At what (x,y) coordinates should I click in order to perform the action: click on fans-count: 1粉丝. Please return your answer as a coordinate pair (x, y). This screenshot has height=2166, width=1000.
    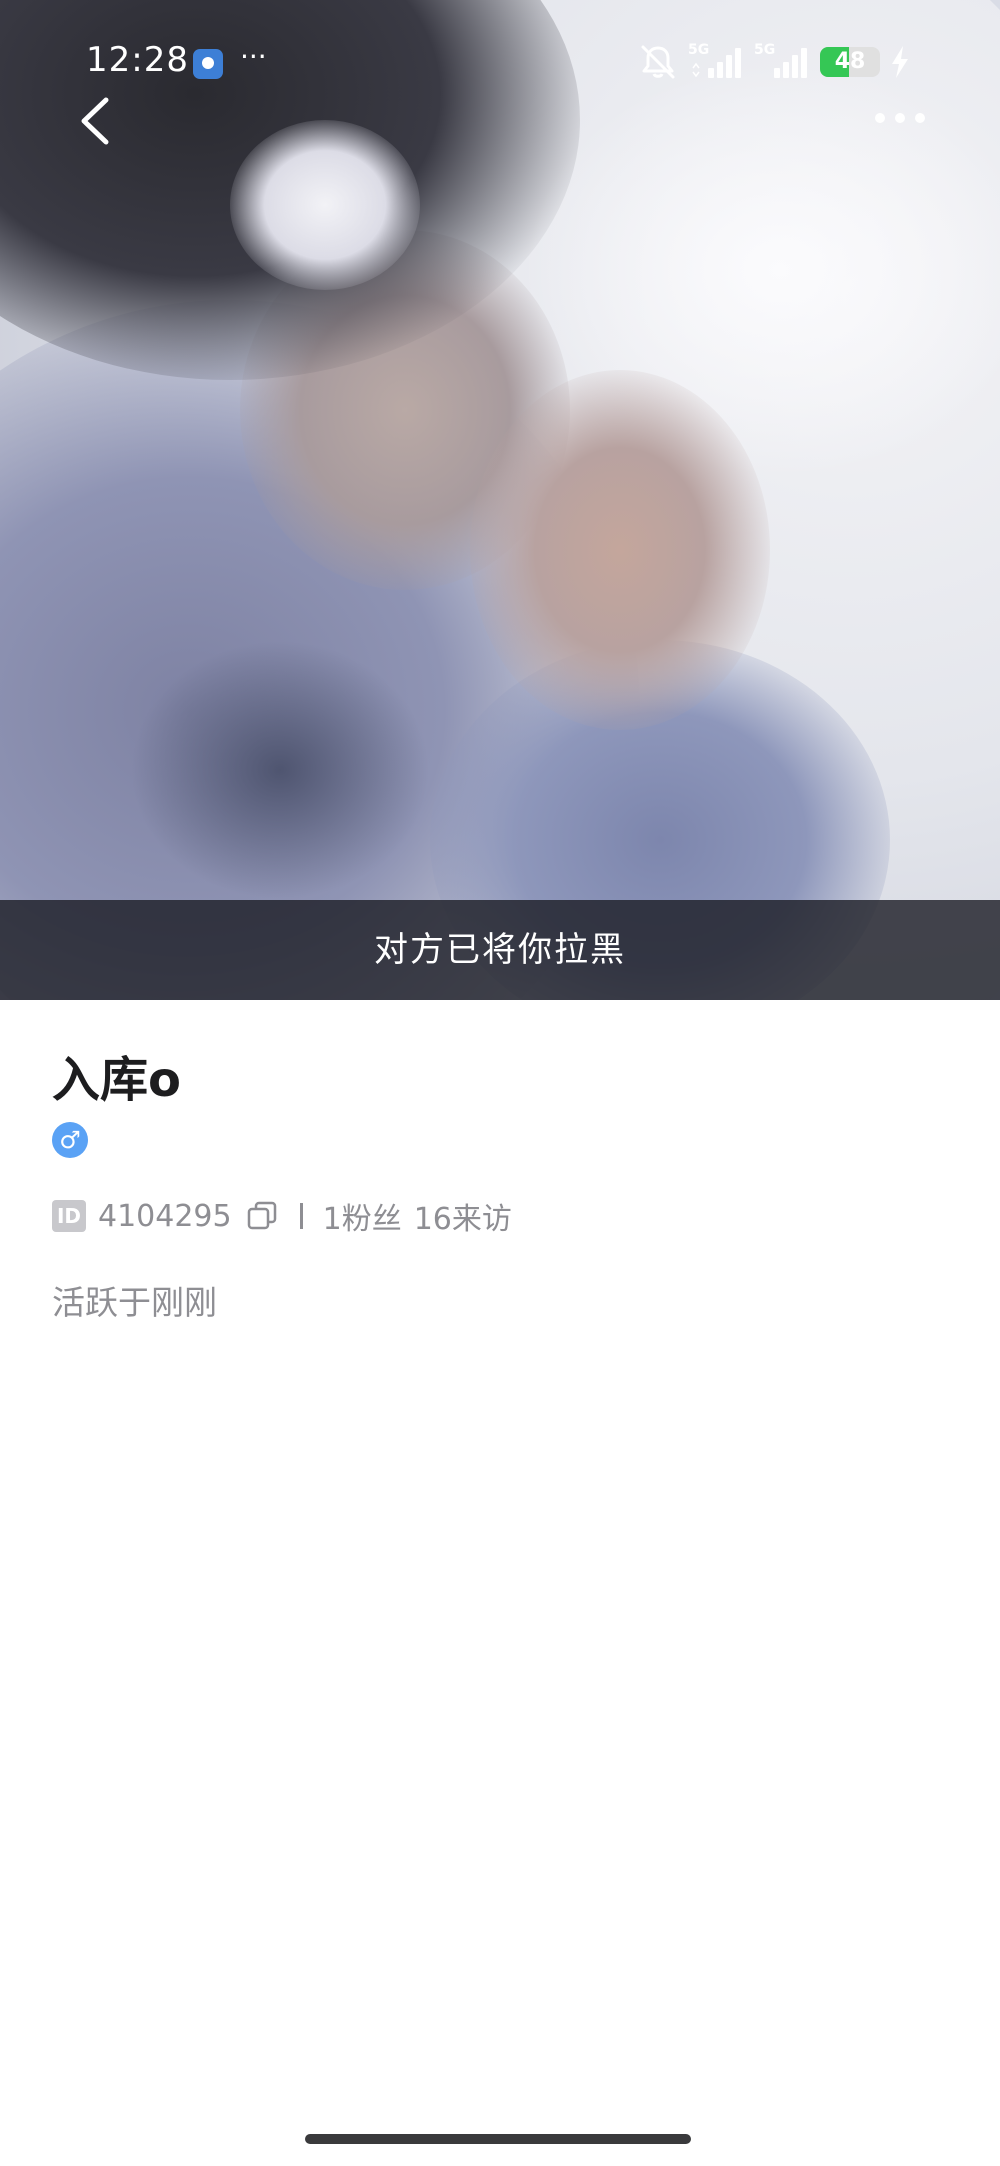
    Looking at the image, I should click on (362, 1216).